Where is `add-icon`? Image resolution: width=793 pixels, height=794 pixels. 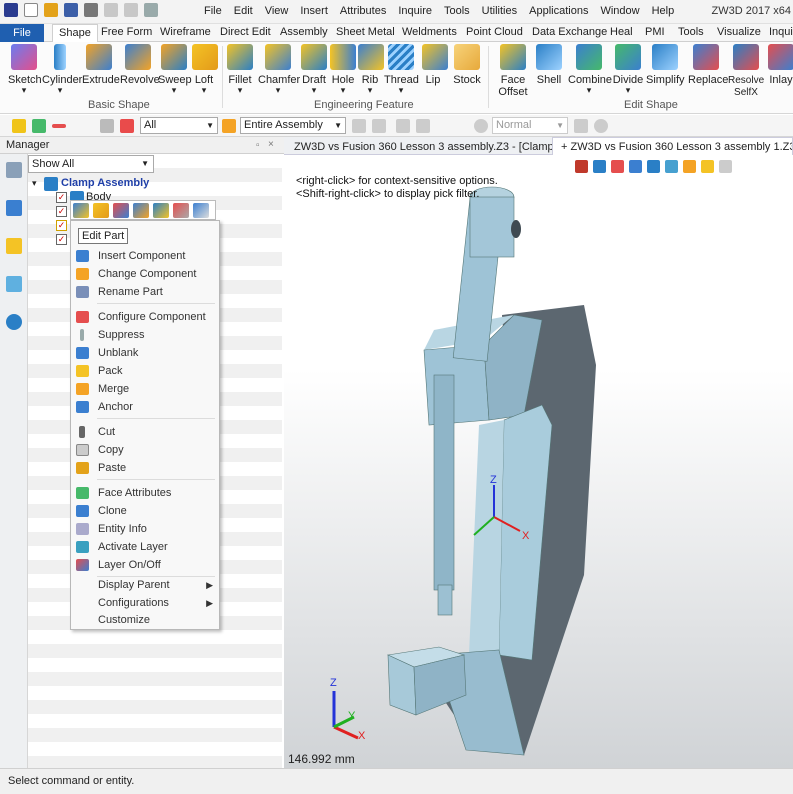 add-icon is located at coordinates (39, 126).